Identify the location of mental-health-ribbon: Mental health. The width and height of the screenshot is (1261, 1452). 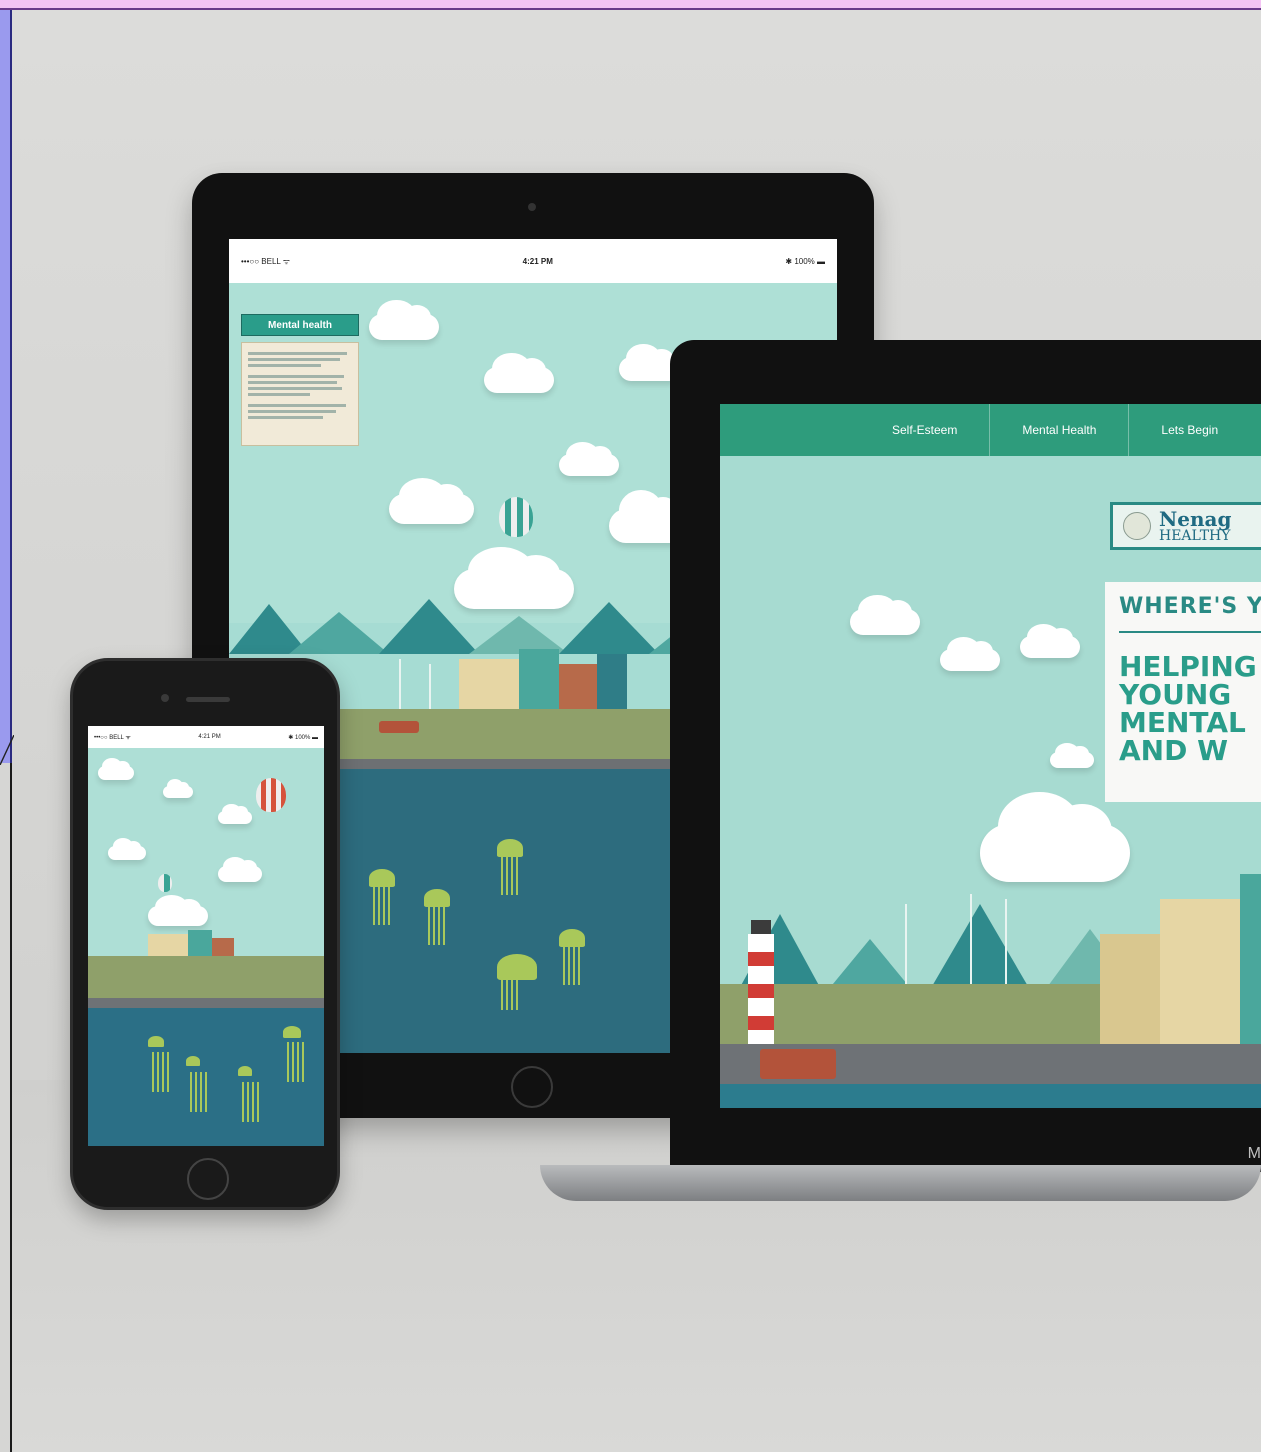
(300, 325).